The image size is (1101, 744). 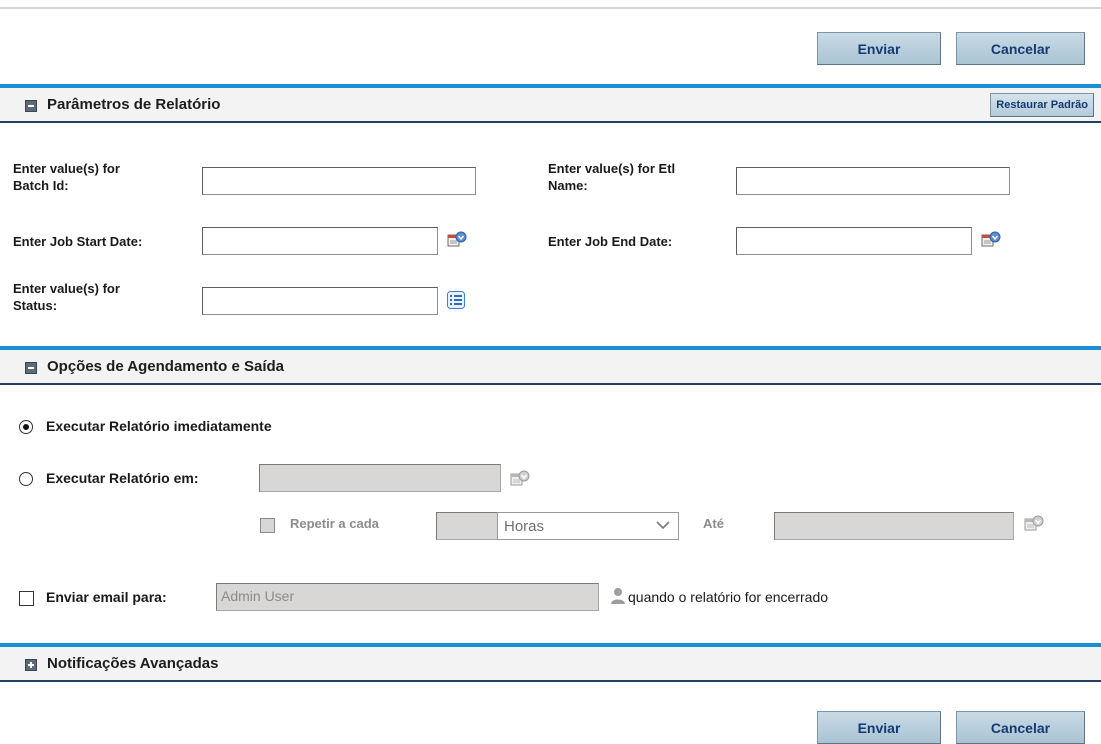 I want to click on cancel-button-bottom: Cancelar, so click(x=1020, y=727).